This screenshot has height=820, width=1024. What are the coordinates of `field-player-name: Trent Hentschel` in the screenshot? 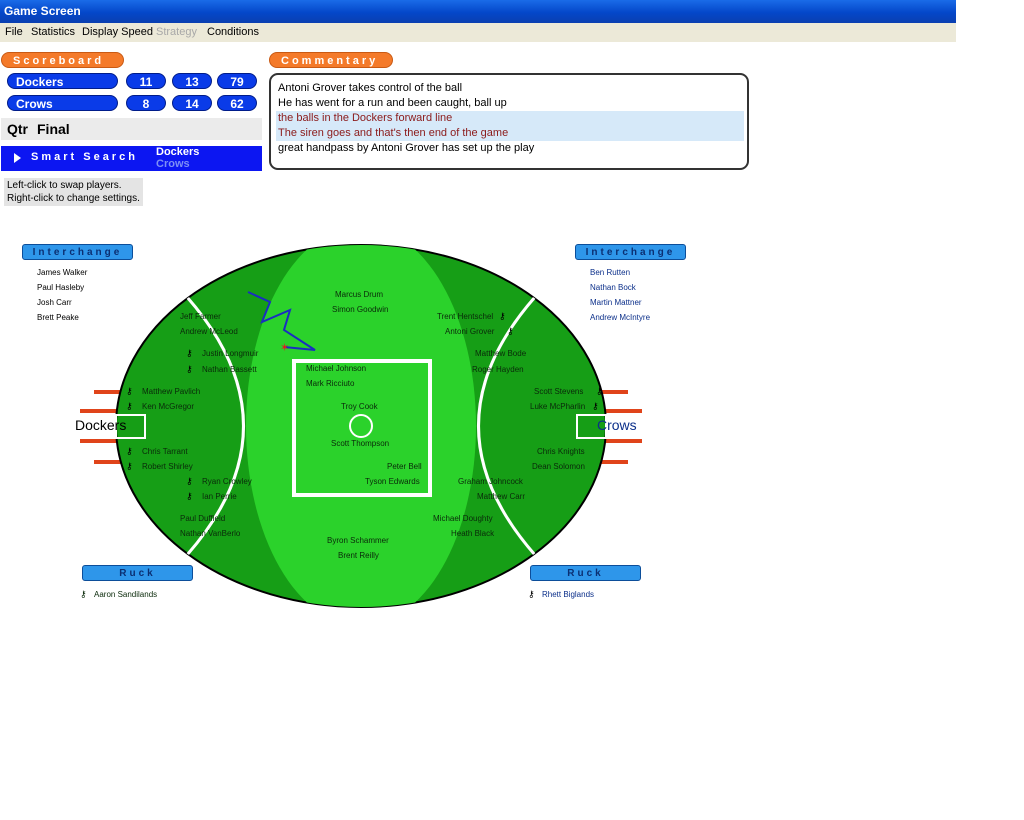 It's located at (465, 316).